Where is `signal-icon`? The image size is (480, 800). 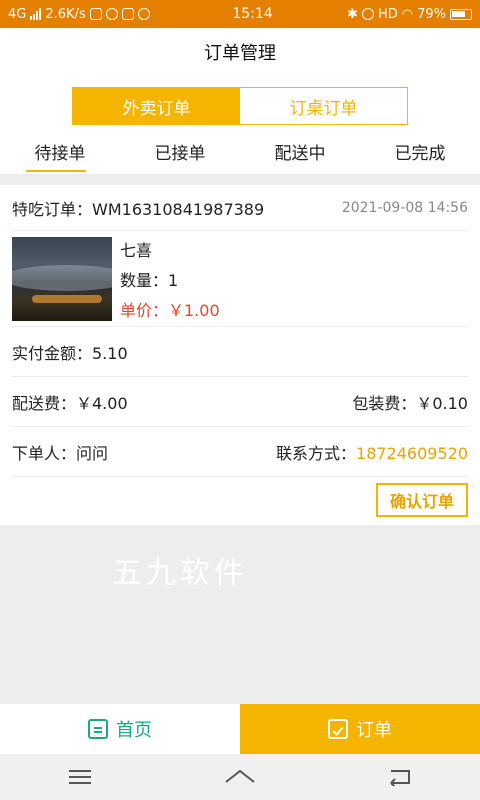 signal-icon is located at coordinates (36, 14).